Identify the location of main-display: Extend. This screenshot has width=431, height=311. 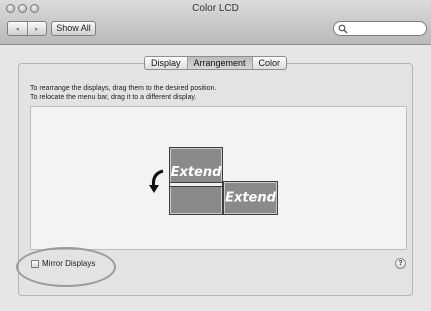
(196, 181).